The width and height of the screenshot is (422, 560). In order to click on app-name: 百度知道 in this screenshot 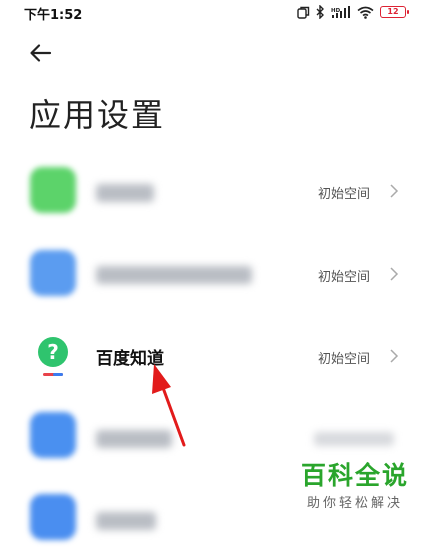, I will do `click(130, 359)`.